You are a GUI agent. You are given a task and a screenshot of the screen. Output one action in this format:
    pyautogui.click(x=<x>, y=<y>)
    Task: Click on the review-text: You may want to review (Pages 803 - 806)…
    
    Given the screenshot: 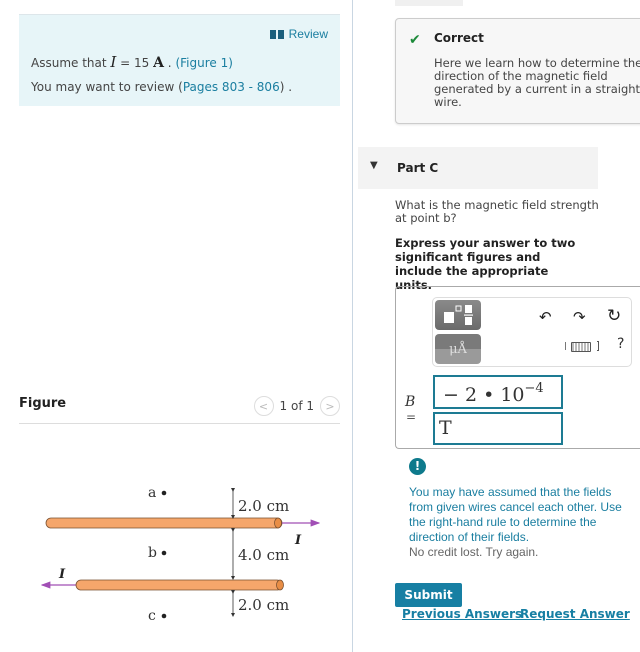 What is the action you would take?
    pyautogui.click(x=162, y=87)
    